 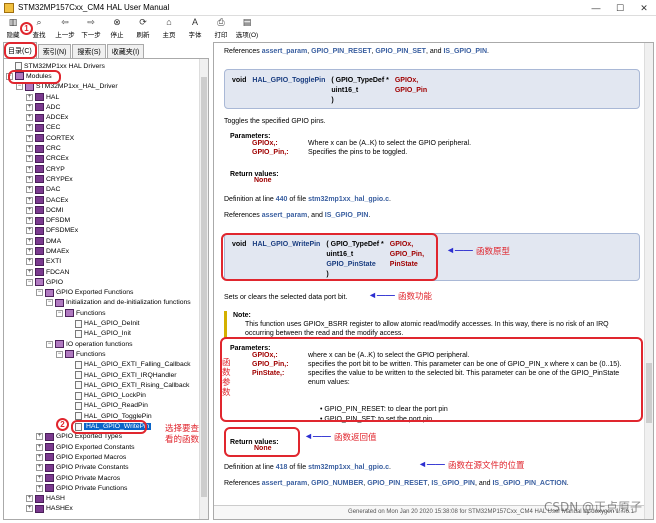 What do you see at coordinates (102, 76) in the screenshot?
I see `tree-item: − Modules` at bounding box center [102, 76].